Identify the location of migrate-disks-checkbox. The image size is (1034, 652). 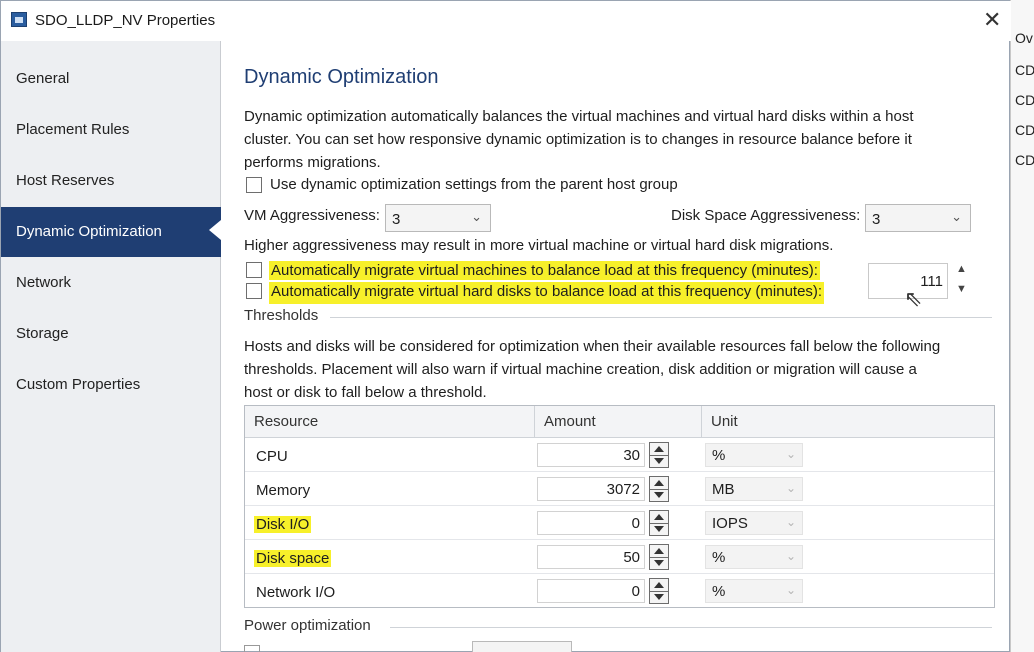
(254, 291).